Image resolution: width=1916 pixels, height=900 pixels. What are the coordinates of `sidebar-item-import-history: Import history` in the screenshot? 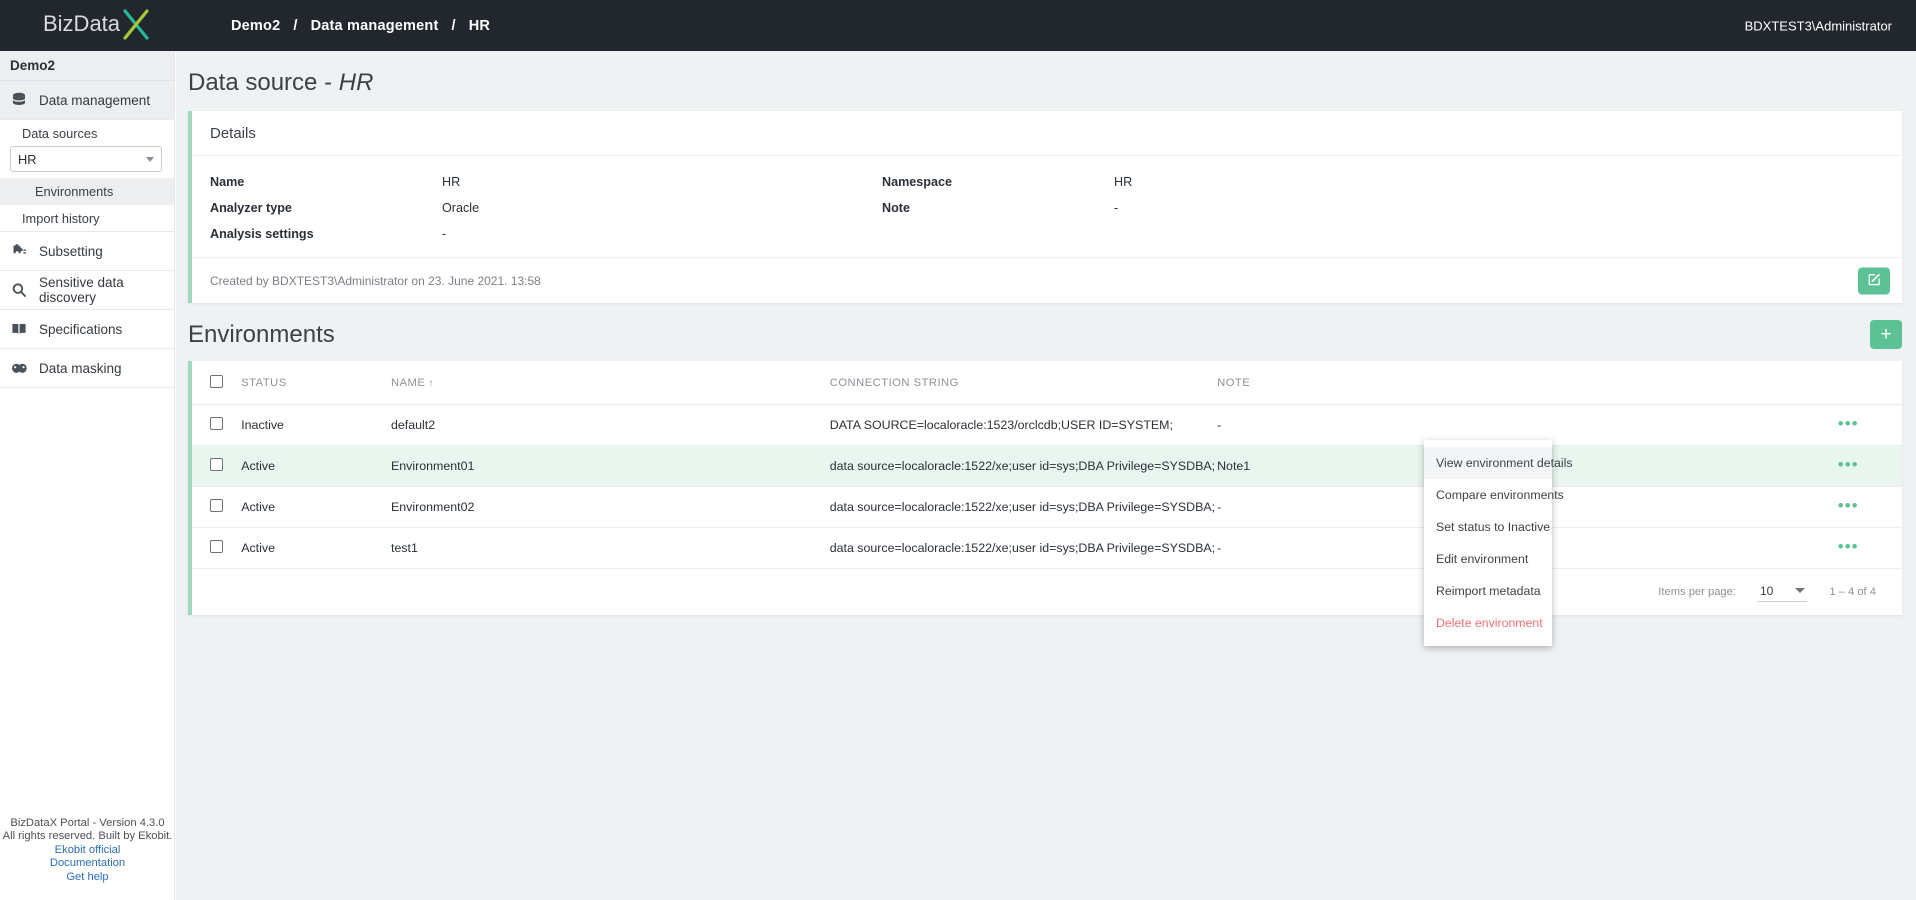 It's located at (87, 218).